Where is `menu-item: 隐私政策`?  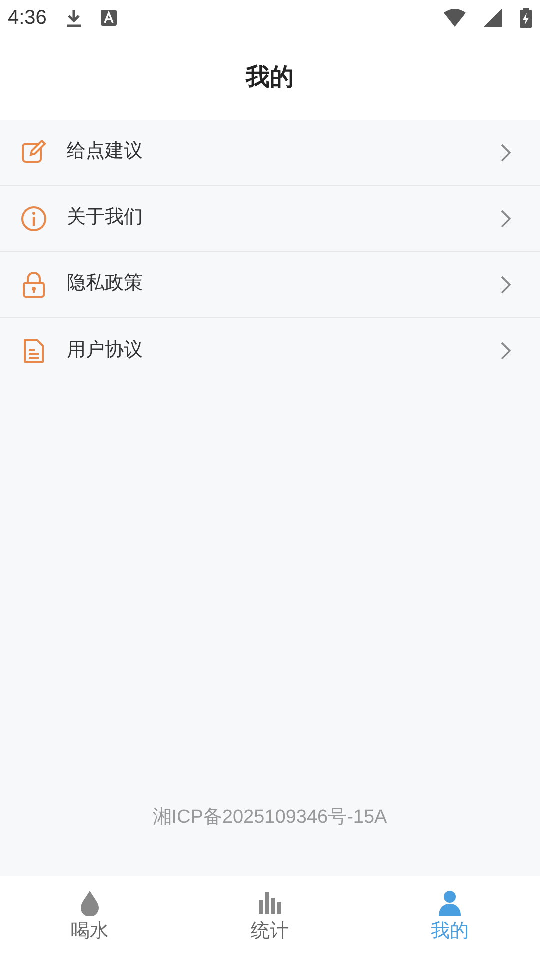 menu-item: 隐私政策 is located at coordinates (270, 285).